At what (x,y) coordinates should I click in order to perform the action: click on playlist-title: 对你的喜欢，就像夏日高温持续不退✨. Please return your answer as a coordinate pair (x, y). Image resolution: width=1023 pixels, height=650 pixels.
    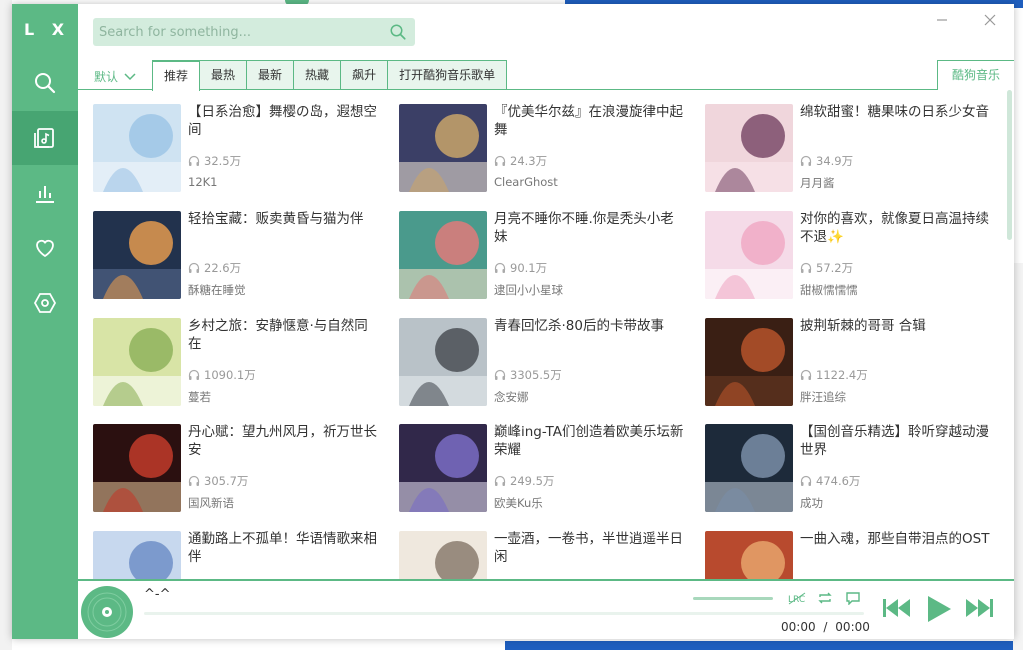
    Looking at the image, I should click on (895, 228).